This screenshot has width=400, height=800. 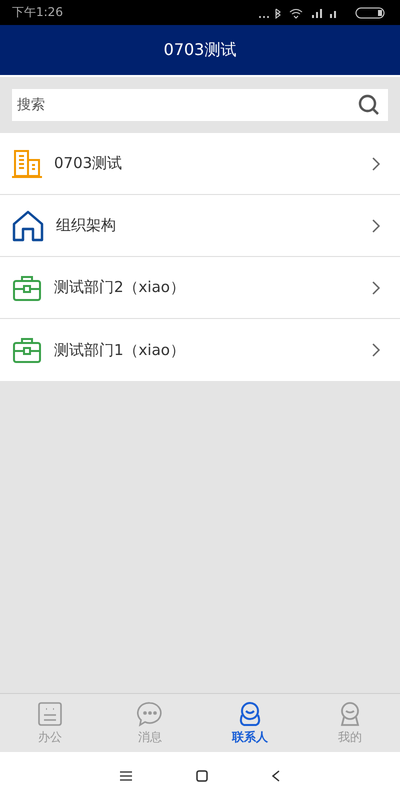 I want to click on tab-label: 消息, so click(x=150, y=737).